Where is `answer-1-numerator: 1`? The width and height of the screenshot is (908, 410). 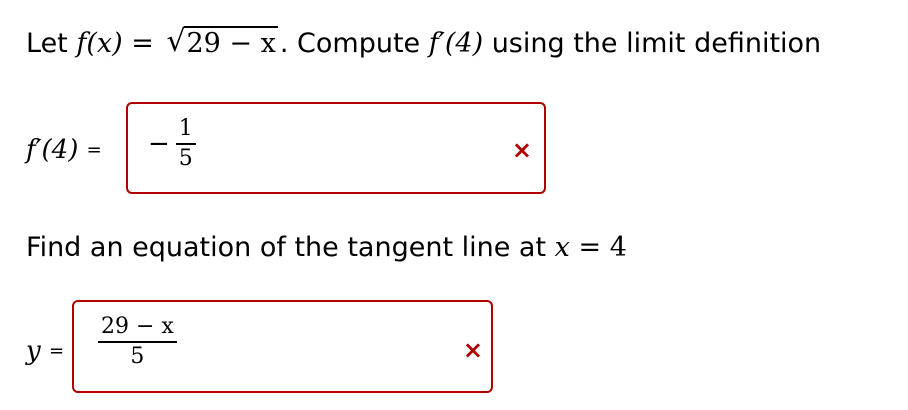 answer-1-numerator: 1 is located at coordinates (185, 131).